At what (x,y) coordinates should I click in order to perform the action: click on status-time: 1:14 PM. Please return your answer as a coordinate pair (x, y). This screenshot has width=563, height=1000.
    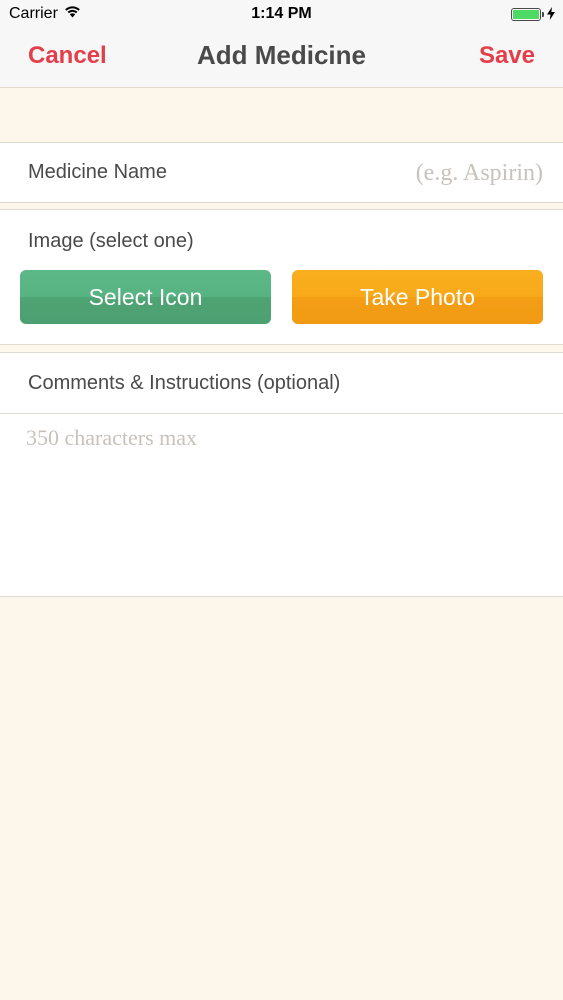
    Looking at the image, I should click on (281, 13).